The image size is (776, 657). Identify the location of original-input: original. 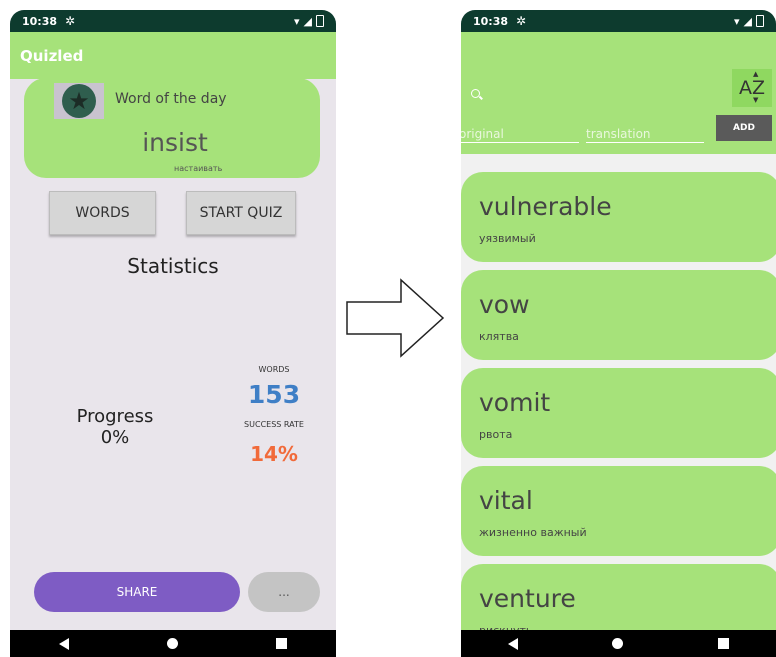
(520, 134).